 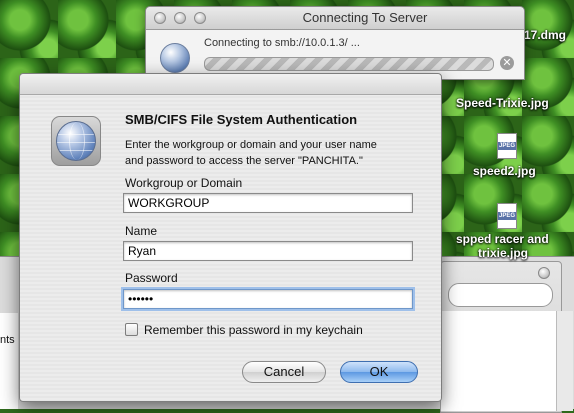 I want to click on finder-content-area, so click(x=498, y=361).